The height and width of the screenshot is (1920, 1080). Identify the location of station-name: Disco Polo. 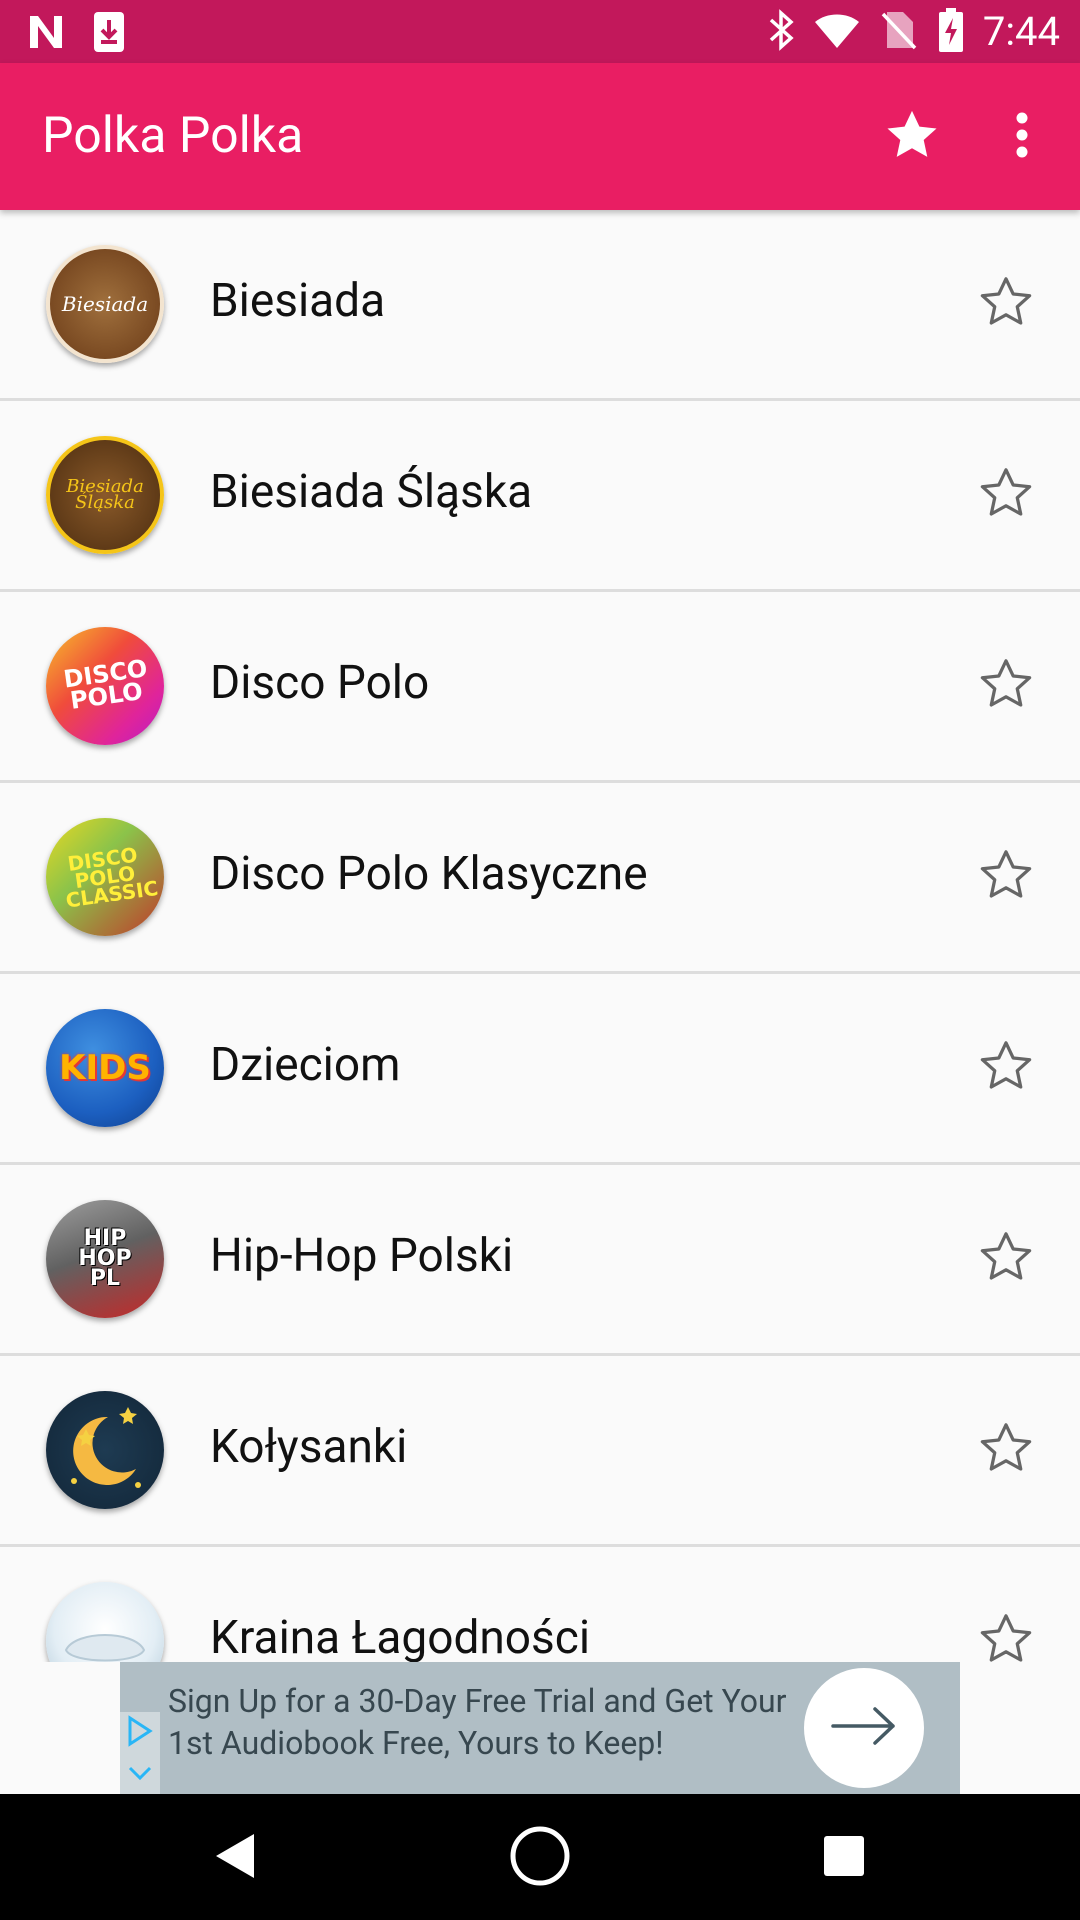
(320, 683).